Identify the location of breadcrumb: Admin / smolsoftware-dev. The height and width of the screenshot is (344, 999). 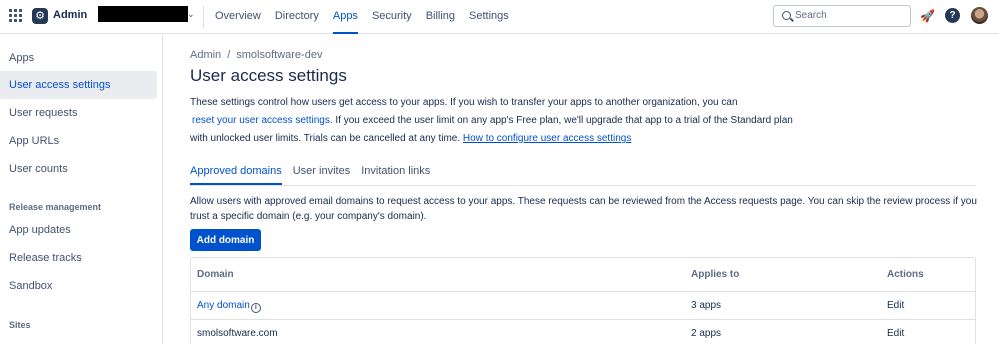
(256, 55).